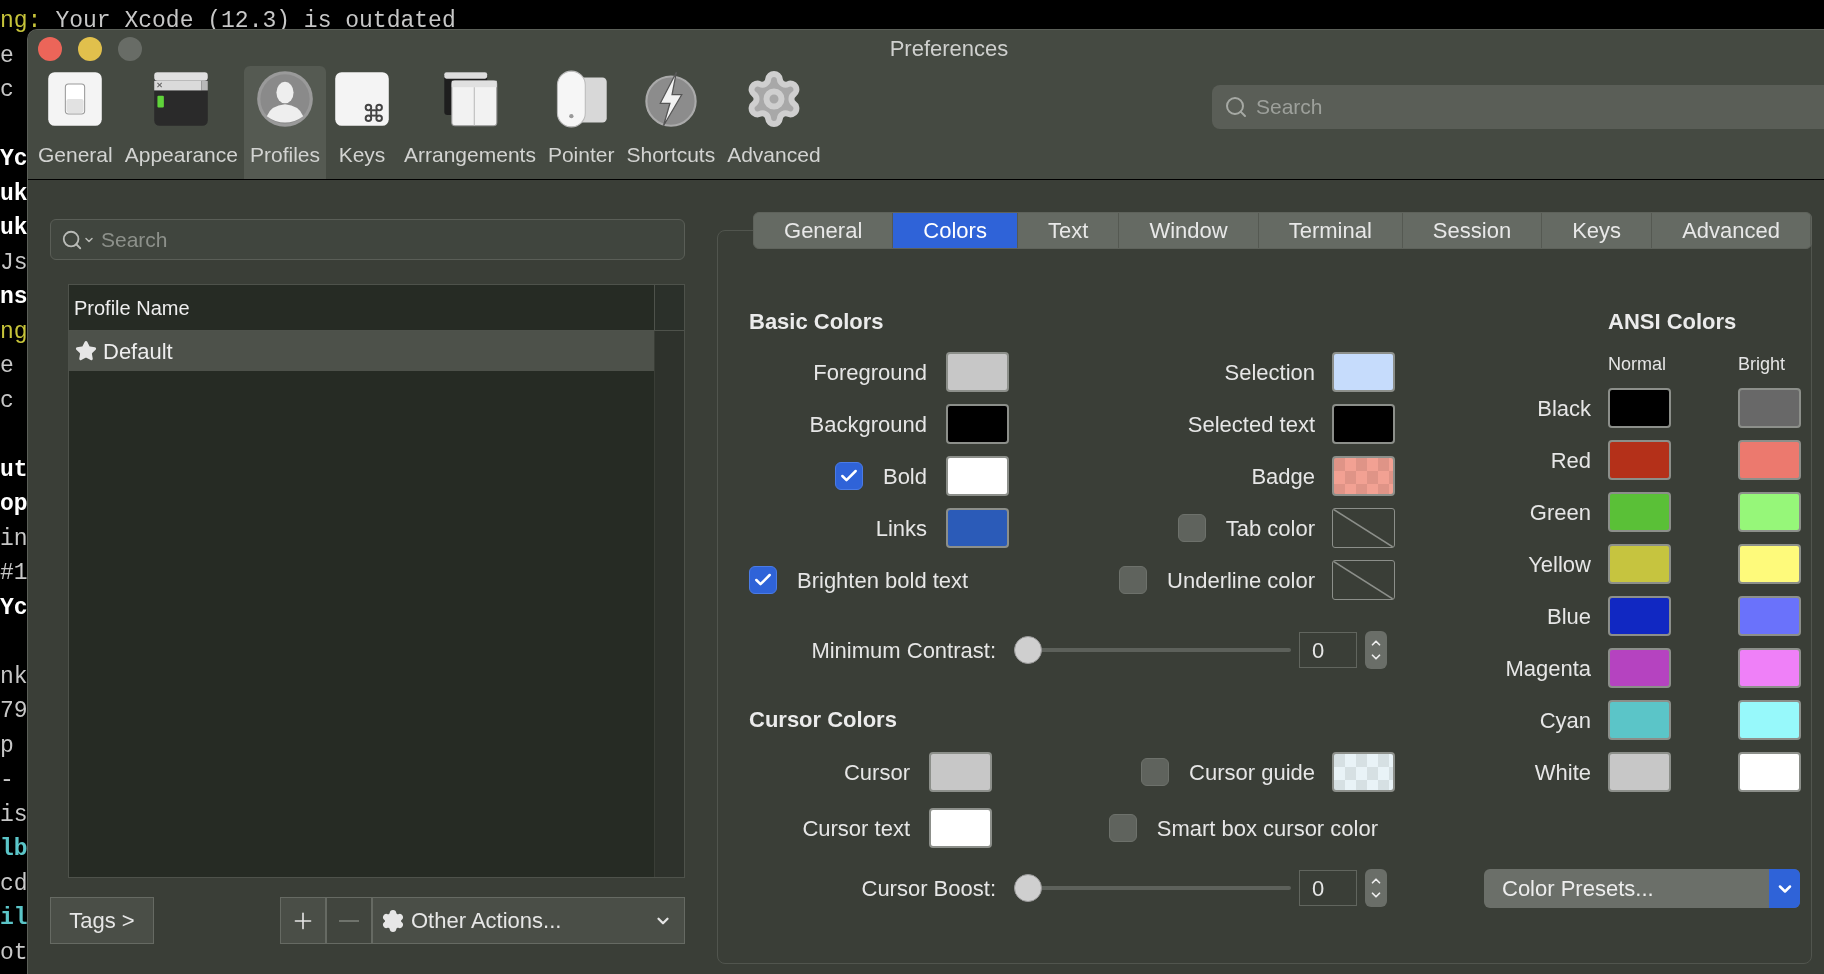 The height and width of the screenshot is (974, 1824). Describe the element at coordinates (303, 920) in the screenshot. I see `add-button` at that location.